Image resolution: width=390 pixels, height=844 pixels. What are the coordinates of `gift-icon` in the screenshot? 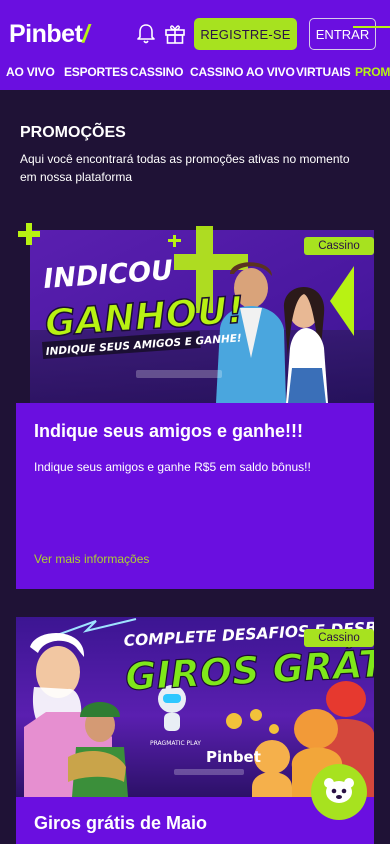 It's located at (175, 34).